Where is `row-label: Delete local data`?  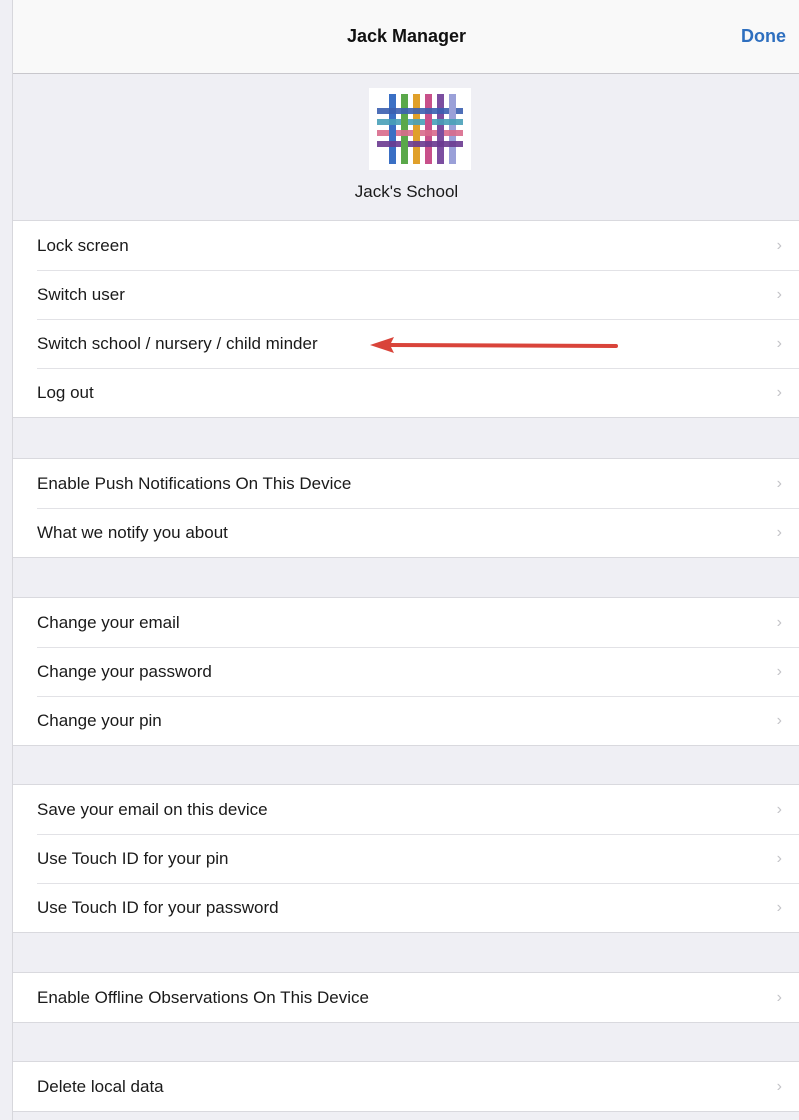 row-label: Delete local data is located at coordinates (100, 1086).